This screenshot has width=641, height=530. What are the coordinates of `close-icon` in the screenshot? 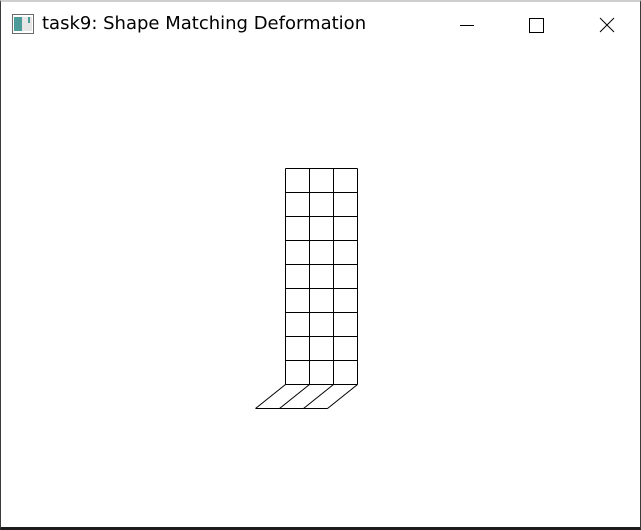 It's located at (607, 25).